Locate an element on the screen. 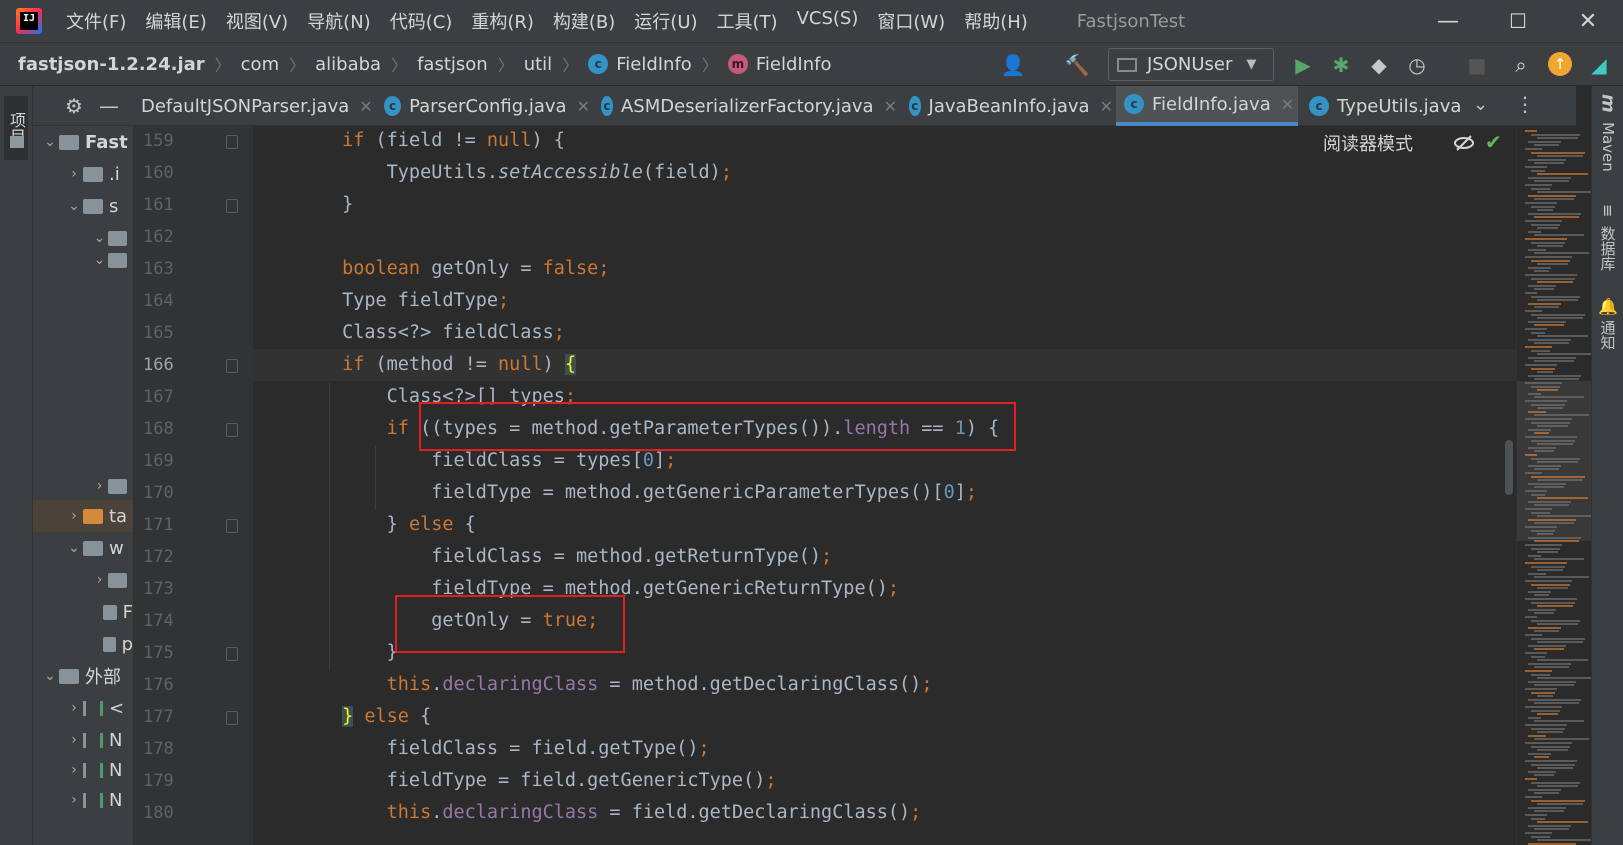 This screenshot has height=845, width=1623. code-line: TypeUtils.setAccessible(field); is located at coordinates (492, 173).